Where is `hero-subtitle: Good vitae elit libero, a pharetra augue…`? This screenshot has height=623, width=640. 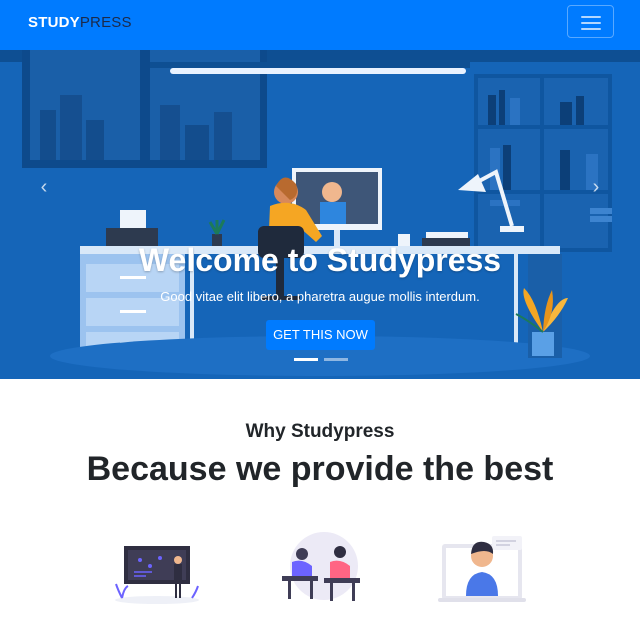
hero-subtitle: Good vitae elit libero, a pharetra augue… is located at coordinates (320, 296).